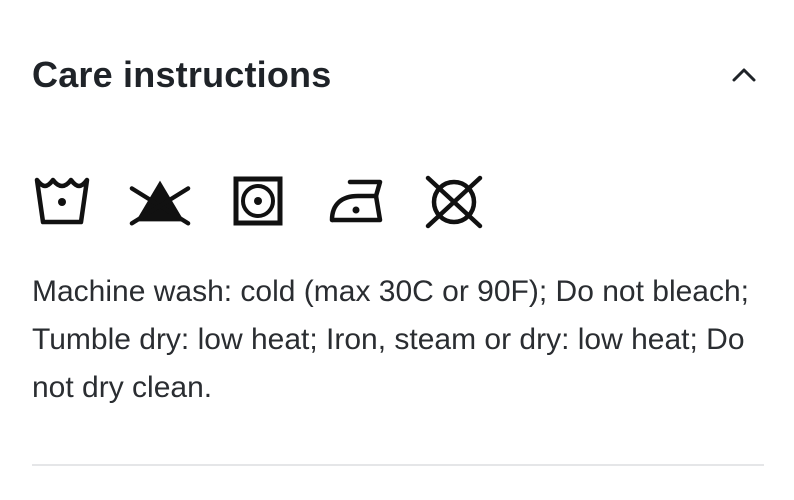  Describe the element at coordinates (62, 202) in the screenshot. I see `machine-wash-cold-icon` at that location.